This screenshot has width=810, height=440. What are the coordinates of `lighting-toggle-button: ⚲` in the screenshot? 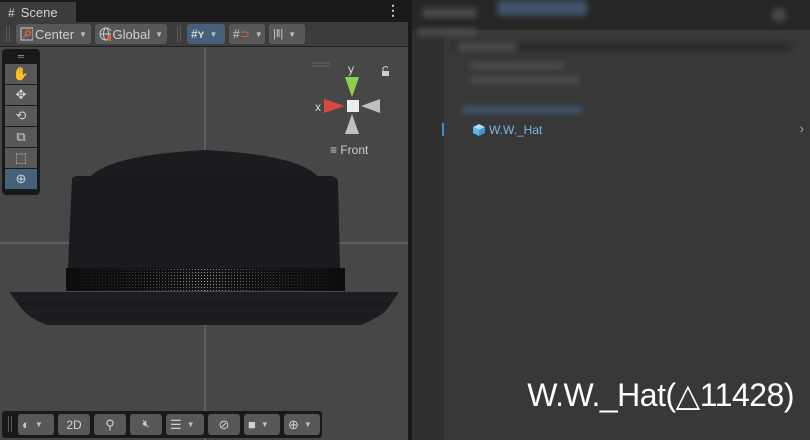 It's located at (110, 424).